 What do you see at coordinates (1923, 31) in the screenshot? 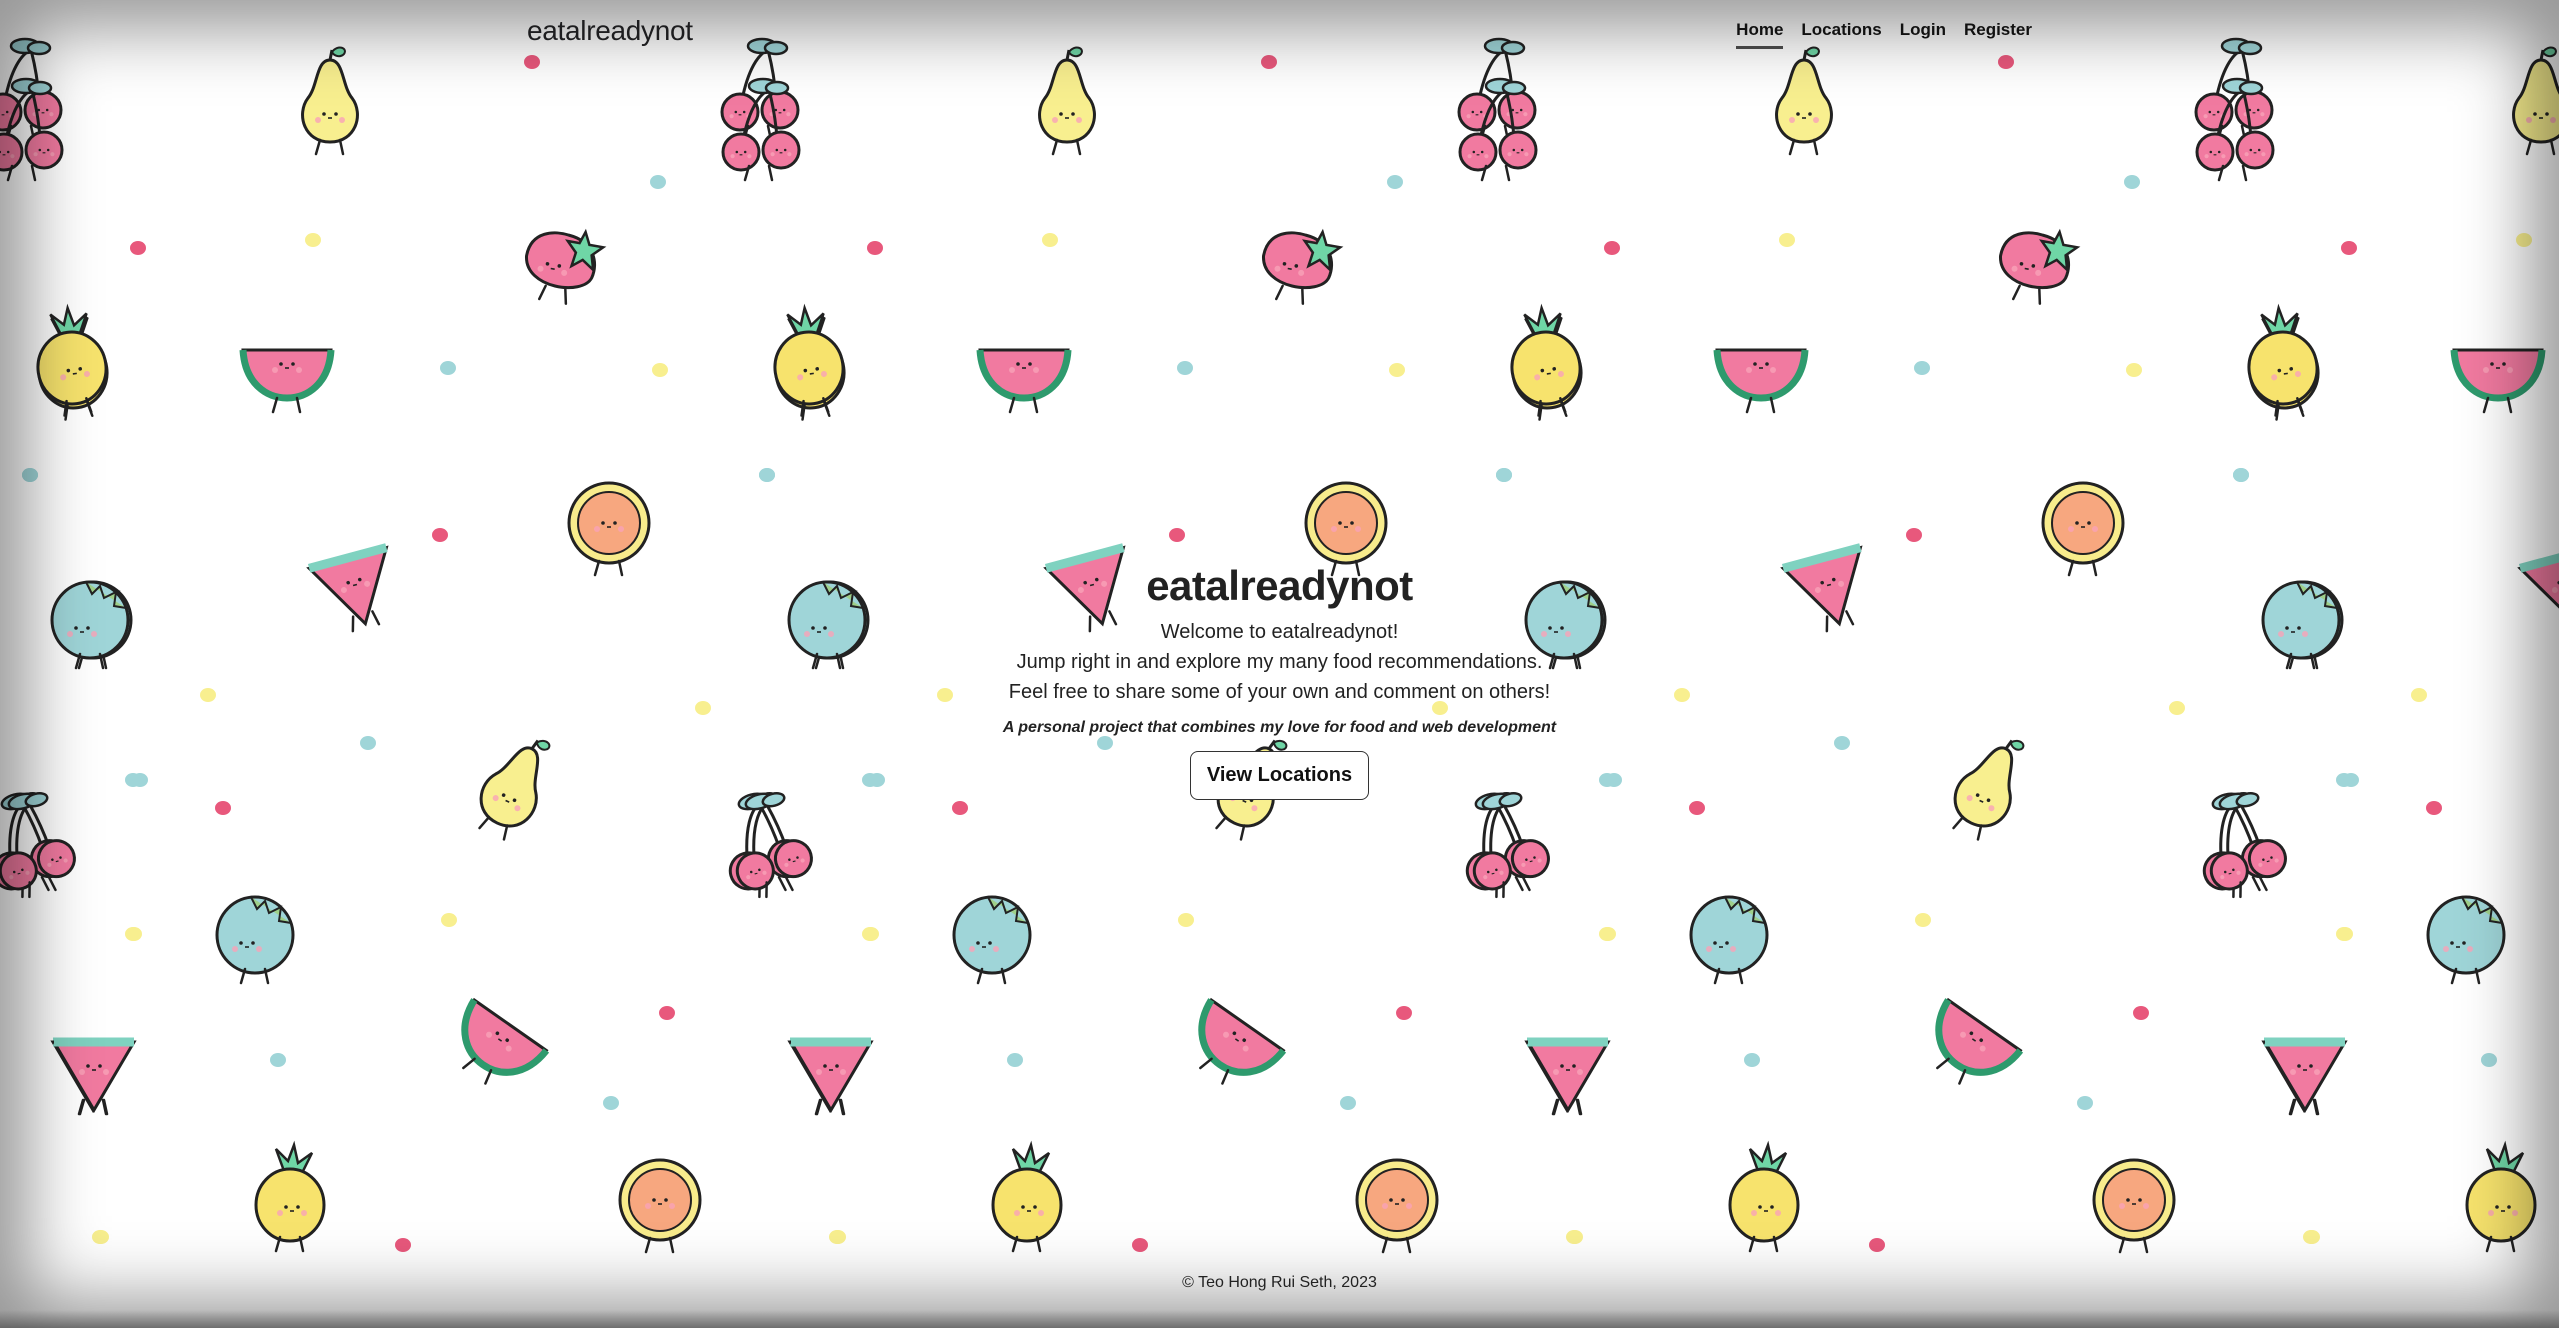
I see `nav-login-link: Login` at bounding box center [1923, 31].